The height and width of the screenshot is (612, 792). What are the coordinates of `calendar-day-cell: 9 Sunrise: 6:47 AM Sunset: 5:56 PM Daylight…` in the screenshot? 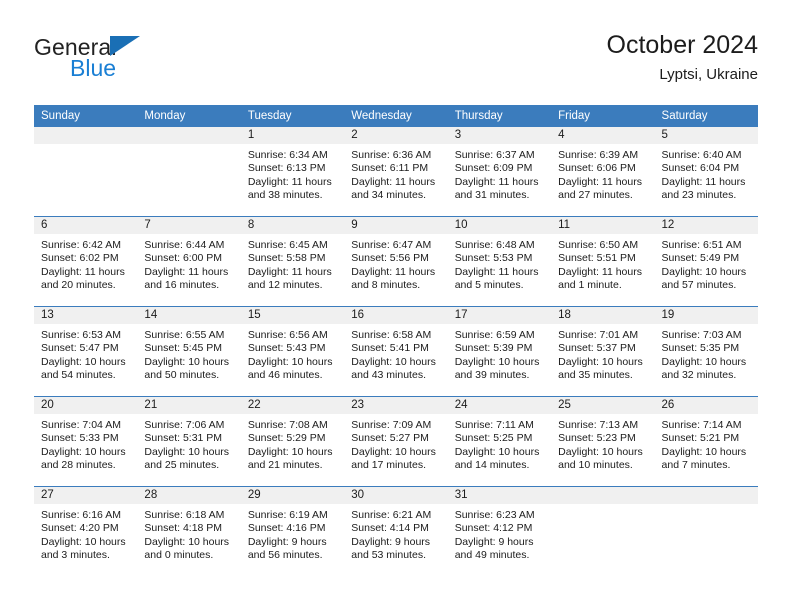 It's located at (396, 261).